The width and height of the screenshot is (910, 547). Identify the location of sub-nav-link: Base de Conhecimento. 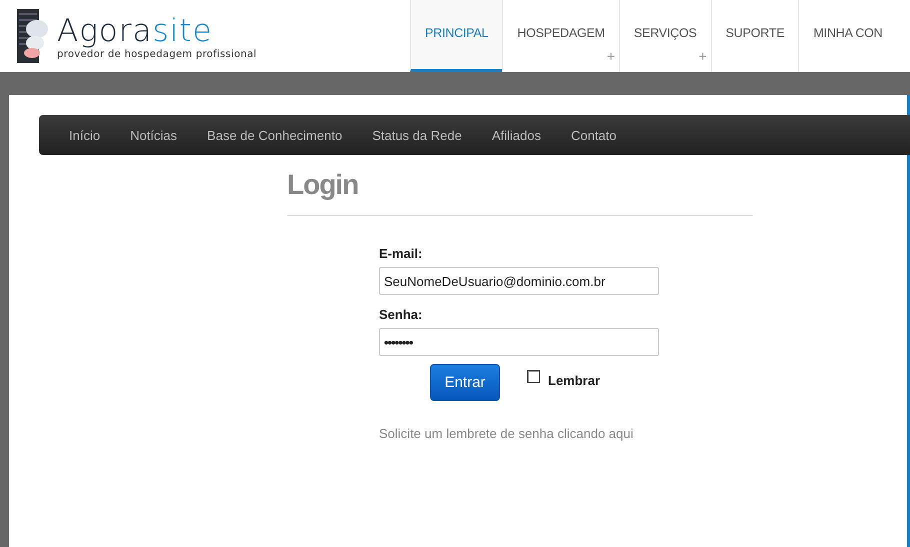
(275, 135).